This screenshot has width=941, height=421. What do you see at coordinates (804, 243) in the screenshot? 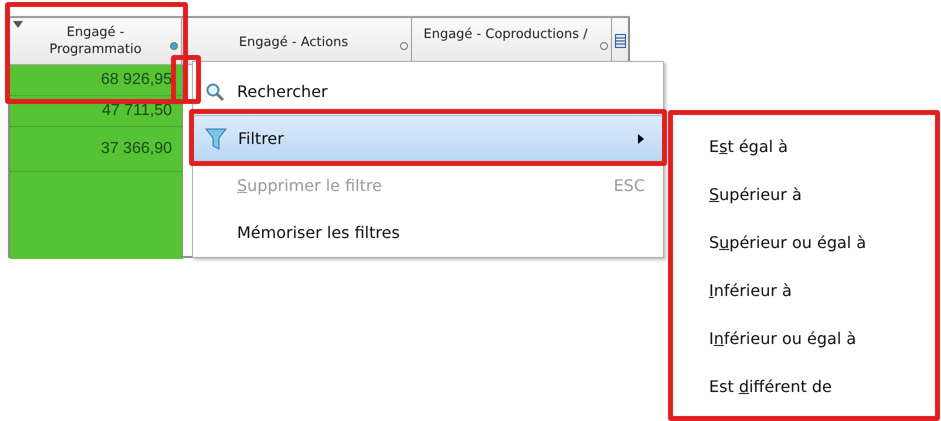
I see `menu-item: Supérieur ou égal à` at bounding box center [804, 243].